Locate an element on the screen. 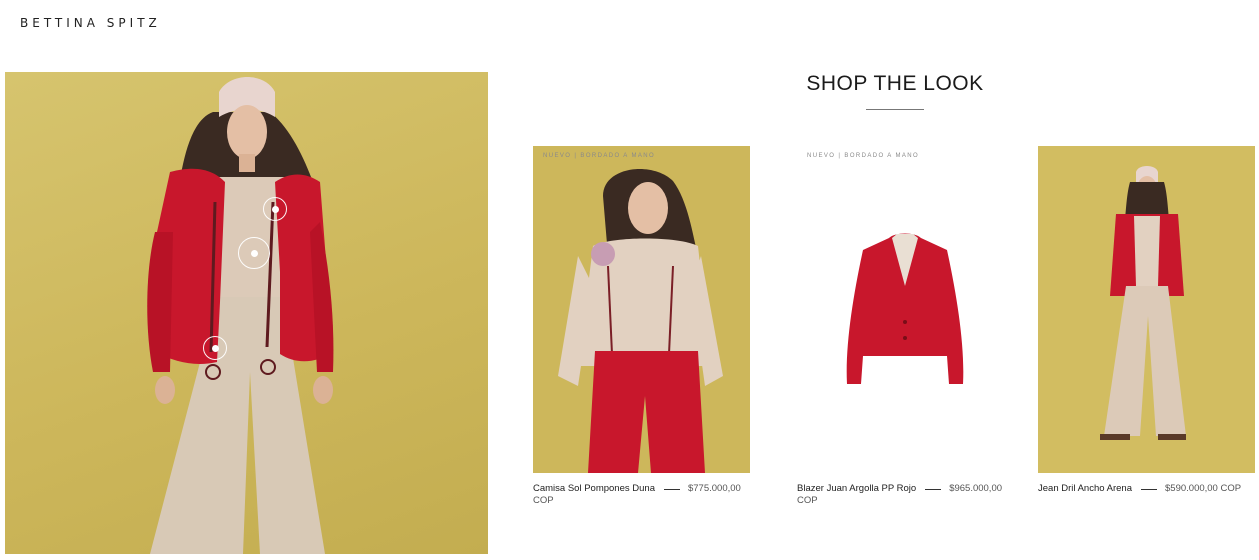  product-card: Jean Dril Ancho Arena $590.000,00 COP is located at coordinates (1146, 320).